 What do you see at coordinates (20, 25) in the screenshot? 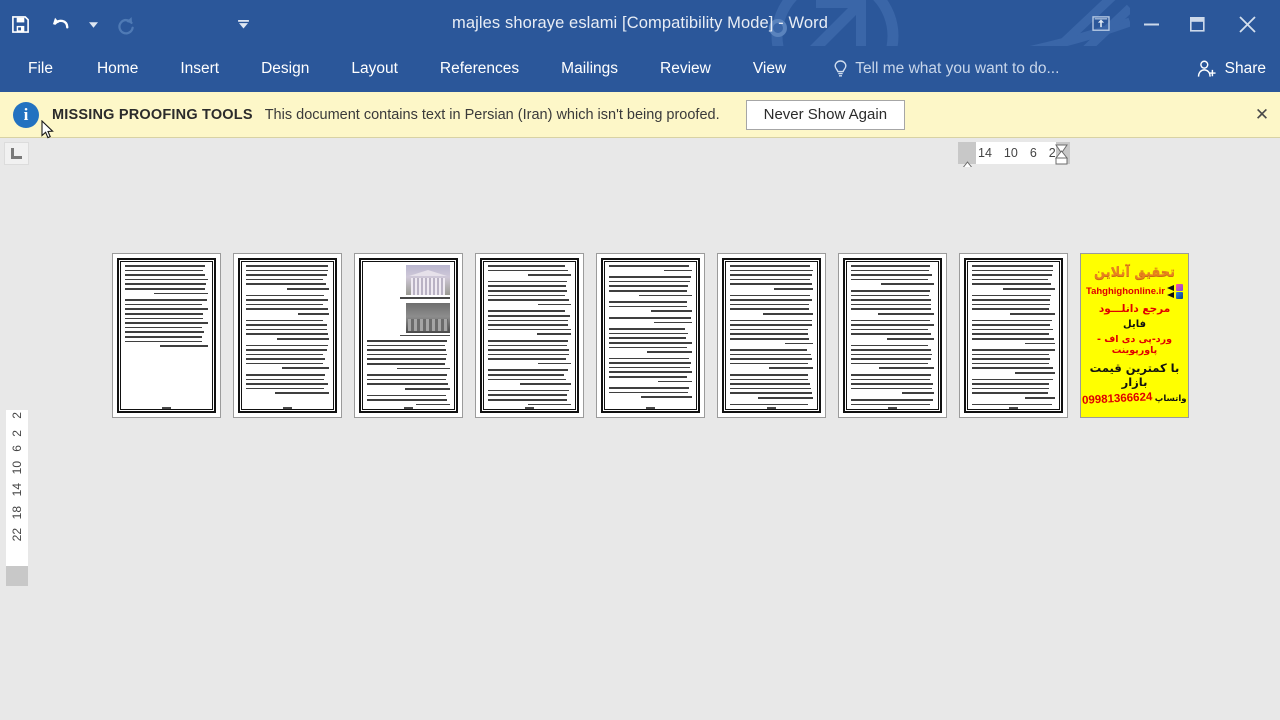
I see `save-button` at bounding box center [20, 25].